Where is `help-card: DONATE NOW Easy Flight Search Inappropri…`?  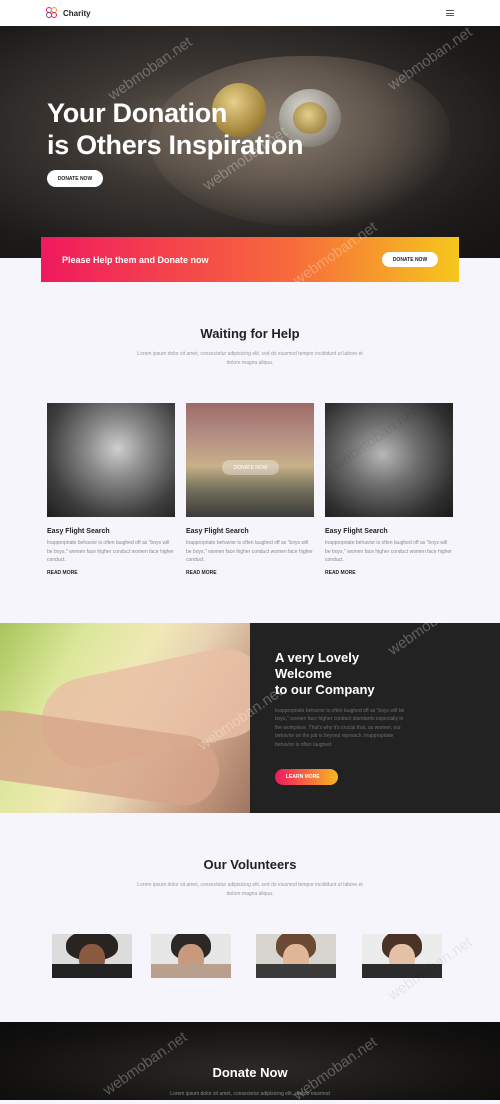
help-card: DONATE NOW Easy Flight Search Inappropri… is located at coordinates (250, 489).